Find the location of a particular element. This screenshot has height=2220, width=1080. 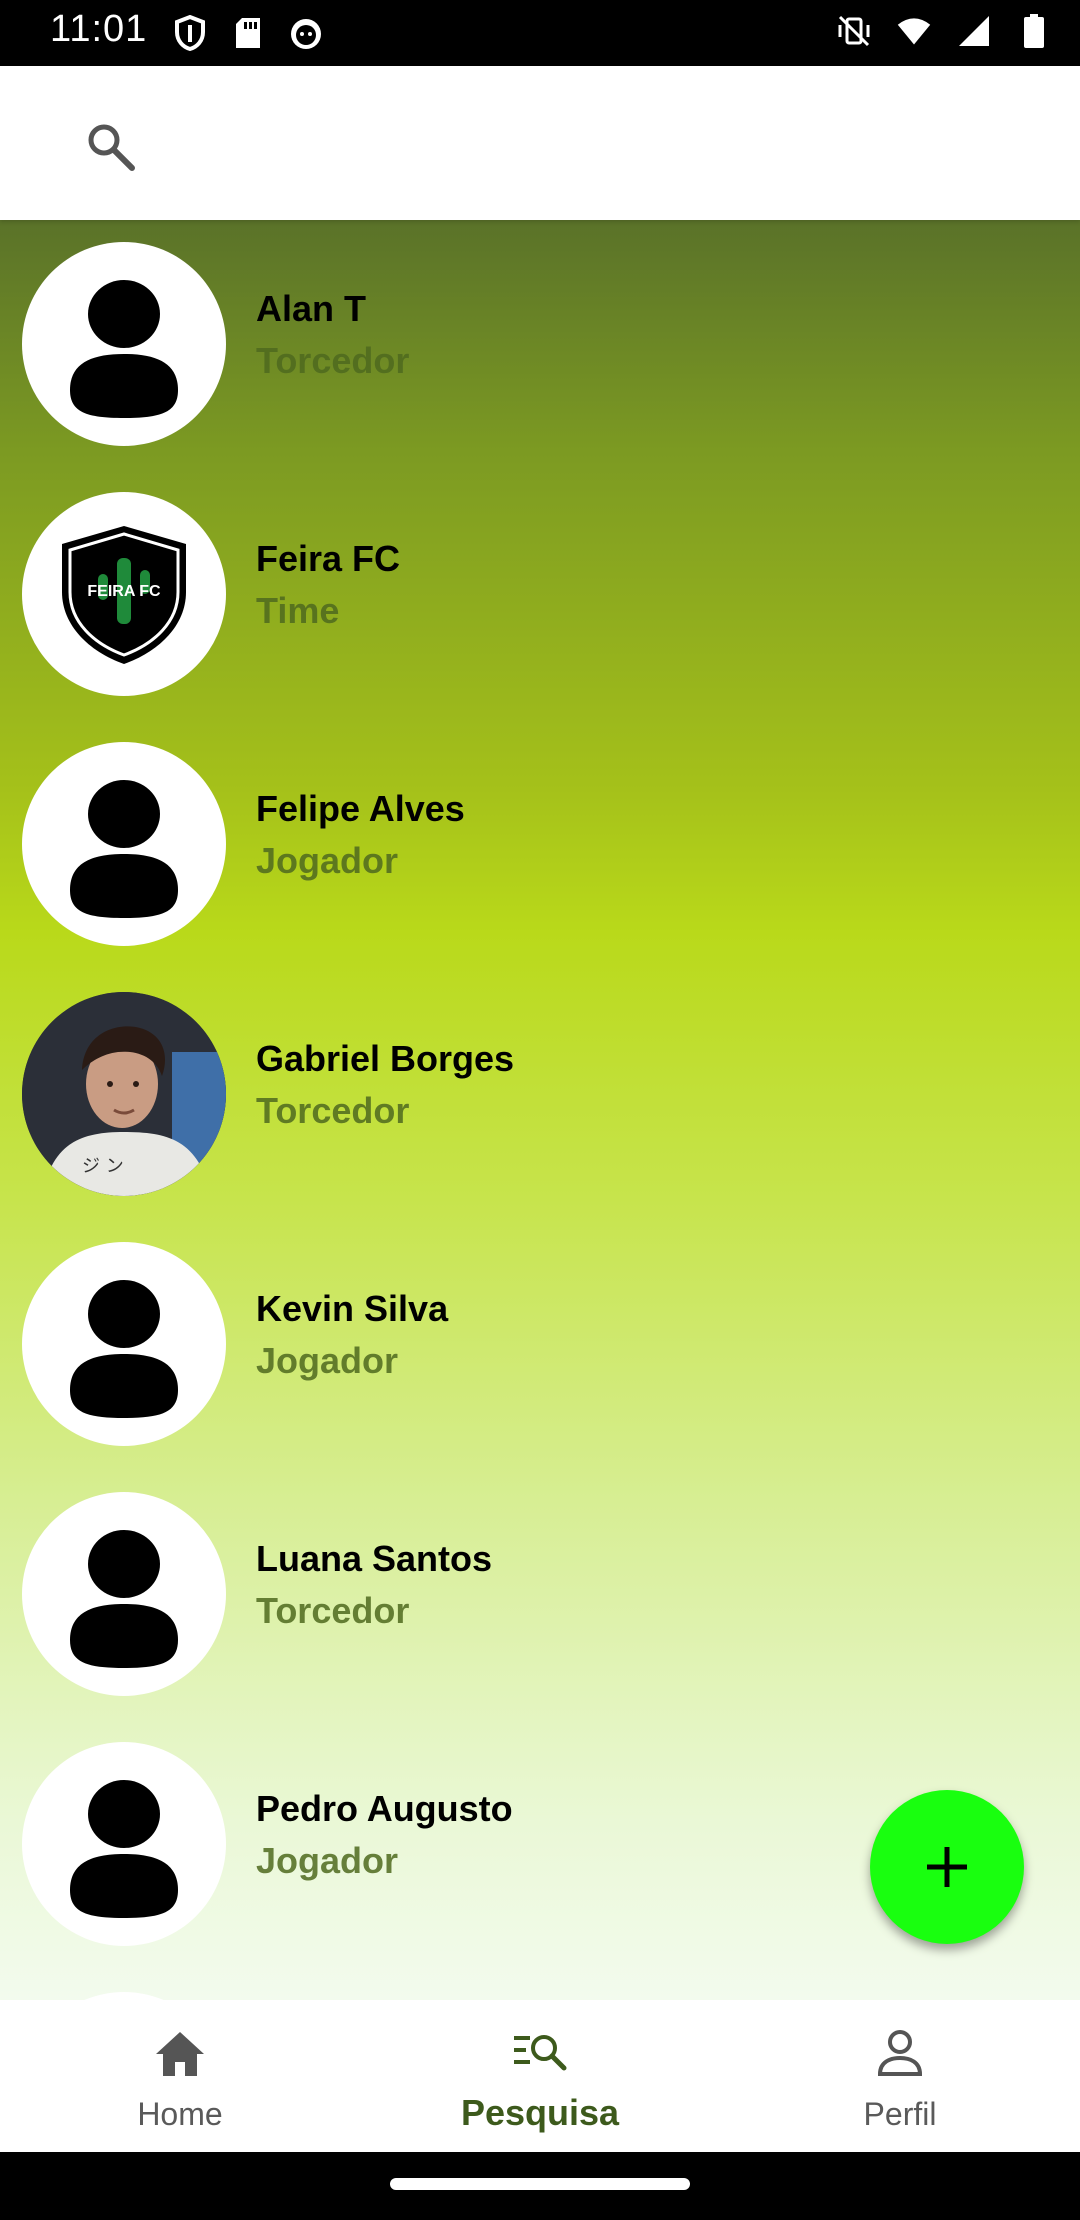

list-item: Luana Santos Torcedor is located at coordinates (540, 1595).